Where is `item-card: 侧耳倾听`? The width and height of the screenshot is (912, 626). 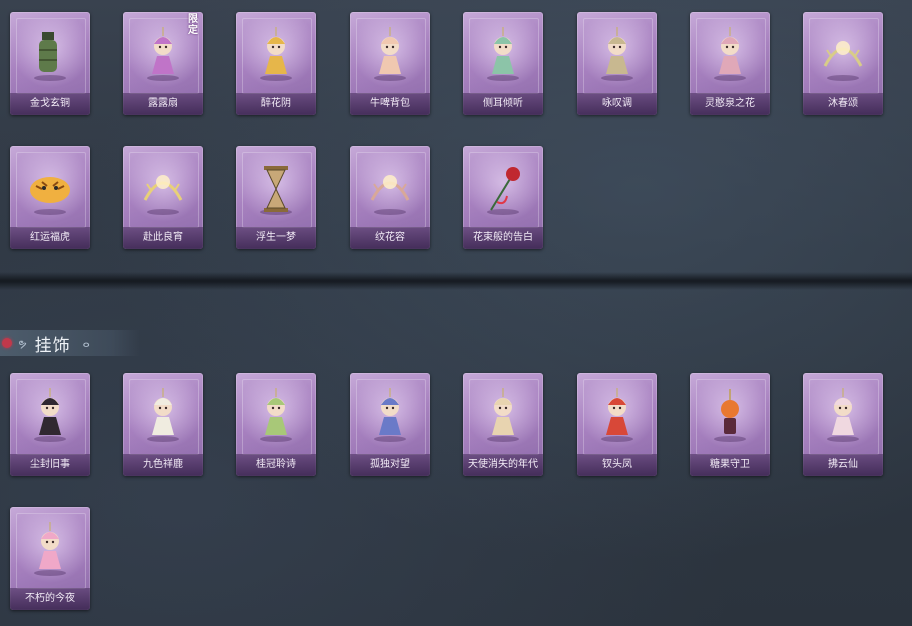
item-card: 侧耳倾听 is located at coordinates (503, 63).